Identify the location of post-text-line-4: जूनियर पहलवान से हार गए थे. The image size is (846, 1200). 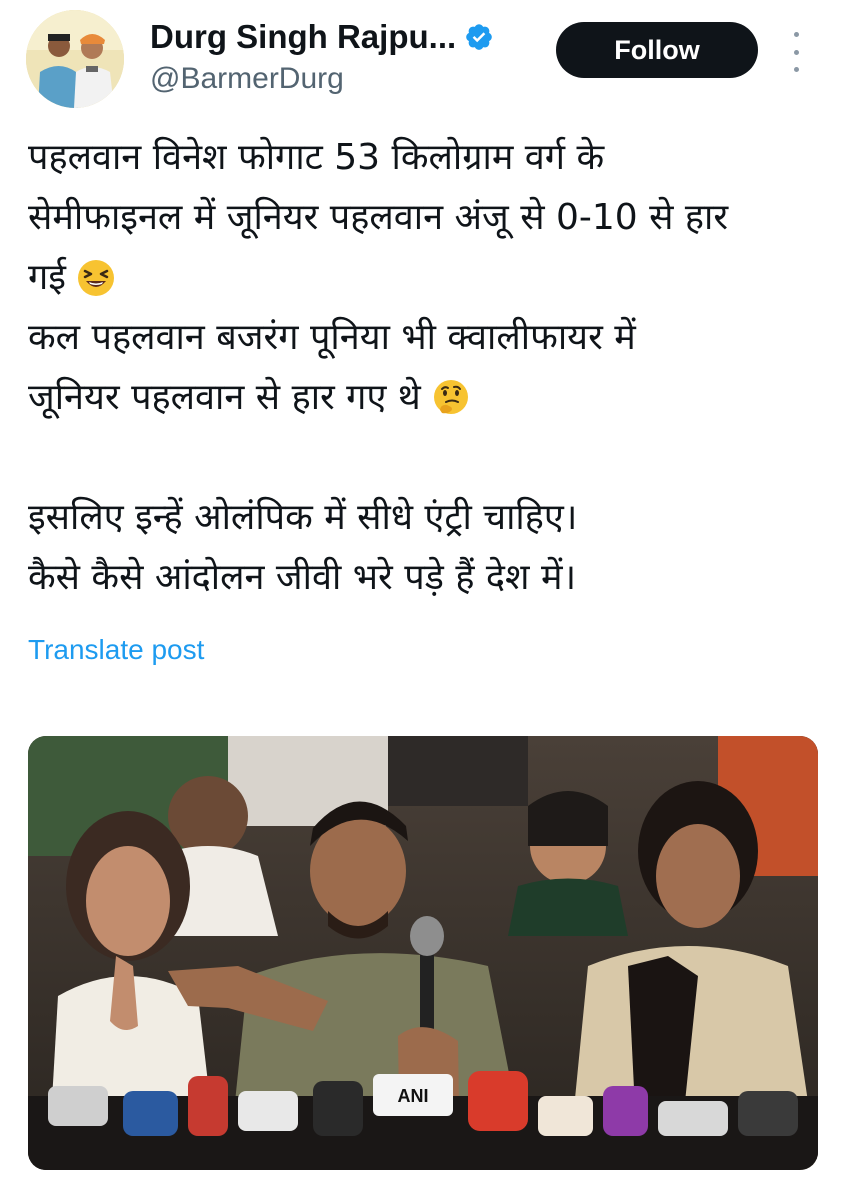
(224, 397).